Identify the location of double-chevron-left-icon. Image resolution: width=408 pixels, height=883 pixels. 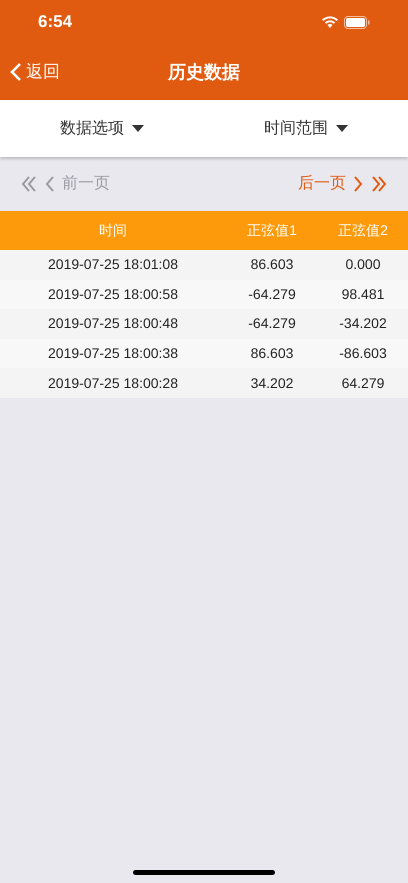
(29, 184).